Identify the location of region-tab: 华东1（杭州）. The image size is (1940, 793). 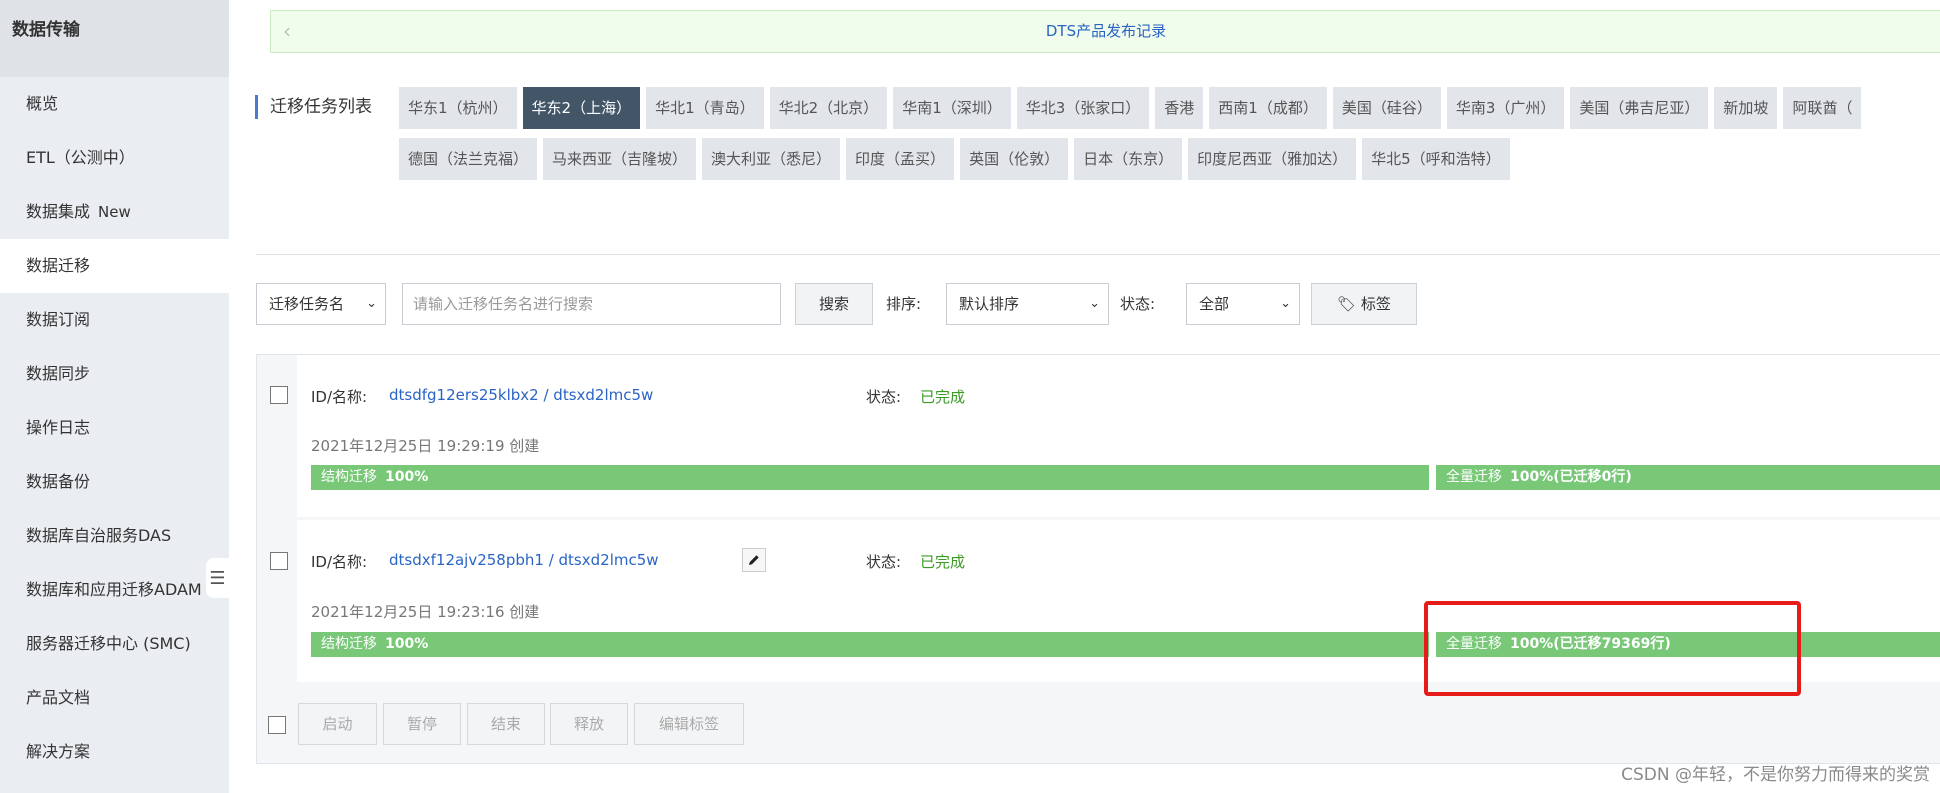
(458, 108).